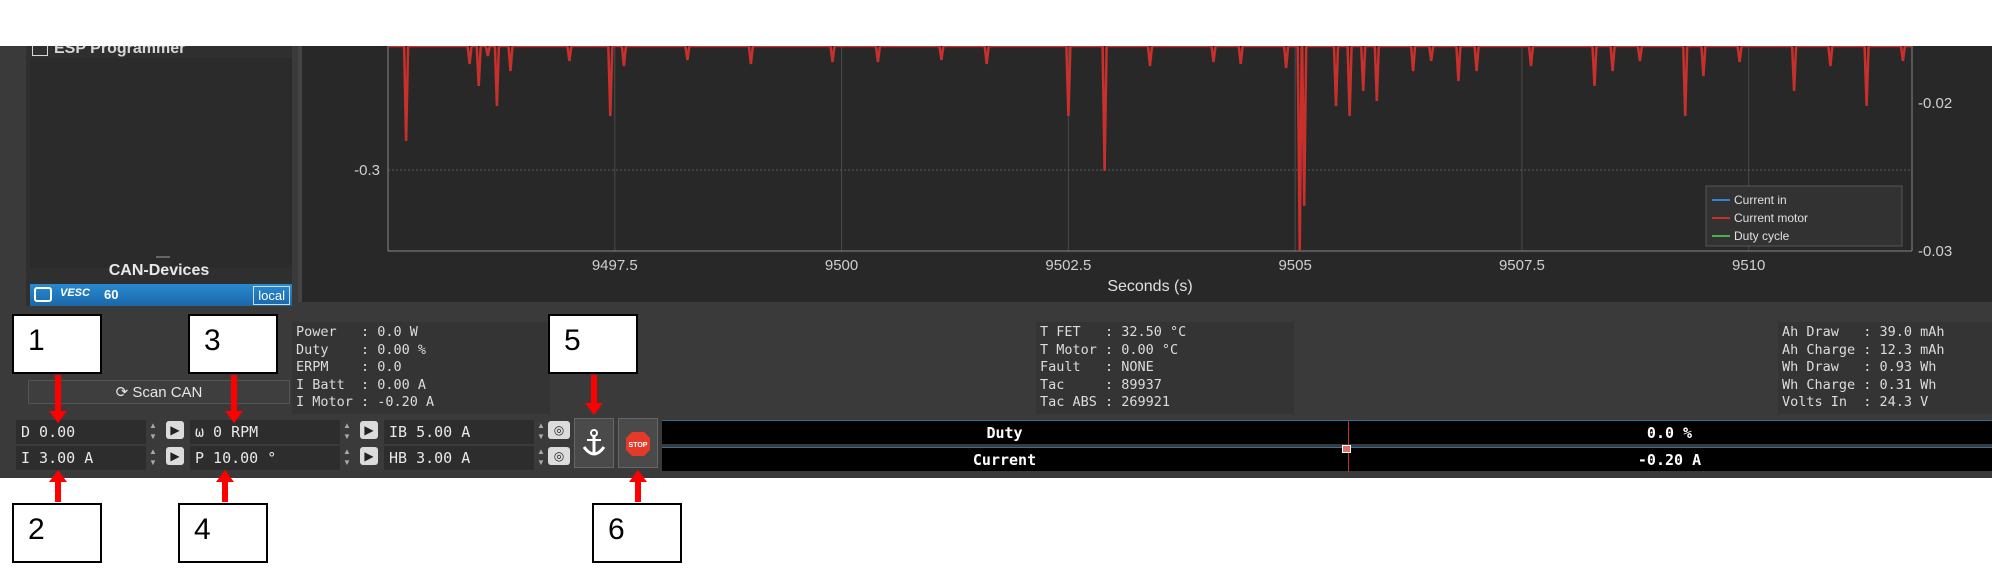 The width and height of the screenshot is (1992, 579). I want to click on x-tick-label: 9500, so click(841, 265).